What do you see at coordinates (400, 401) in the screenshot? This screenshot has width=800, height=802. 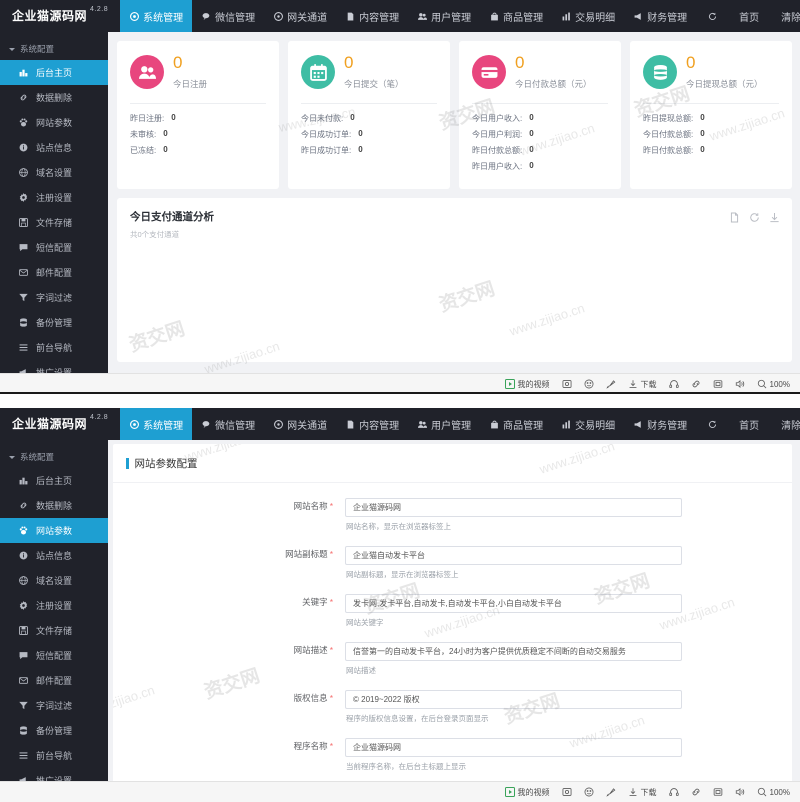 I see `window-gap` at bounding box center [400, 401].